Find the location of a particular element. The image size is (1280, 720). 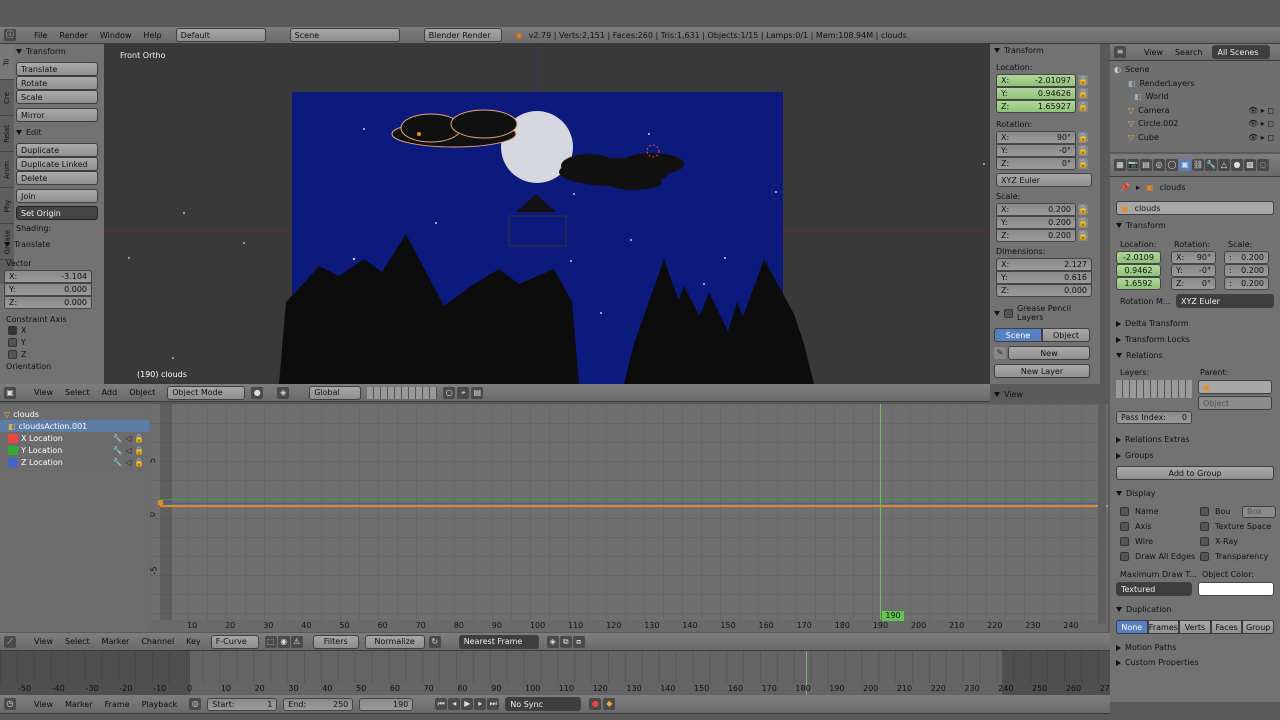

add-to-group-button: Add to Group is located at coordinates (1195, 473).